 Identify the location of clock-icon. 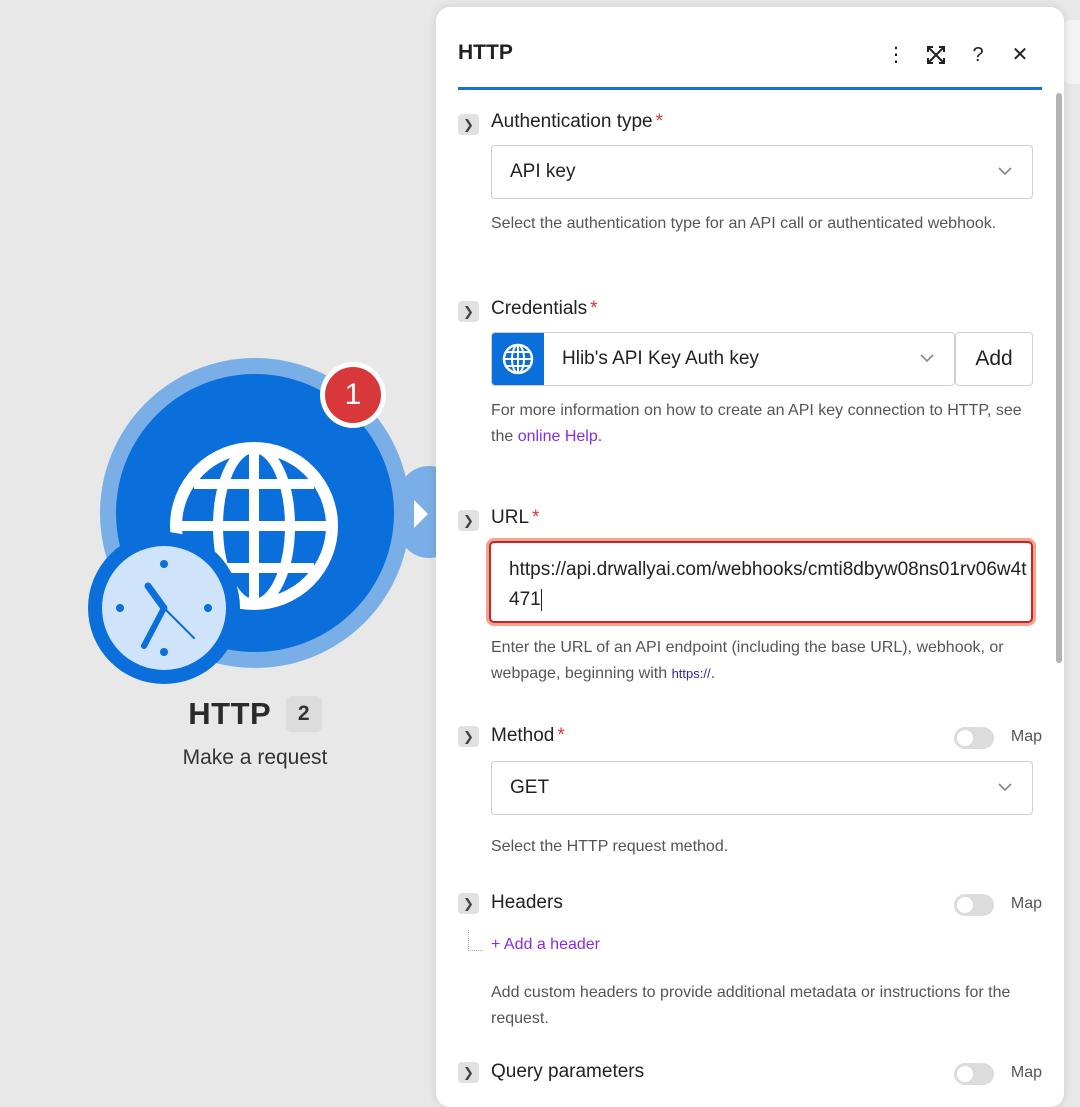
(164, 608).